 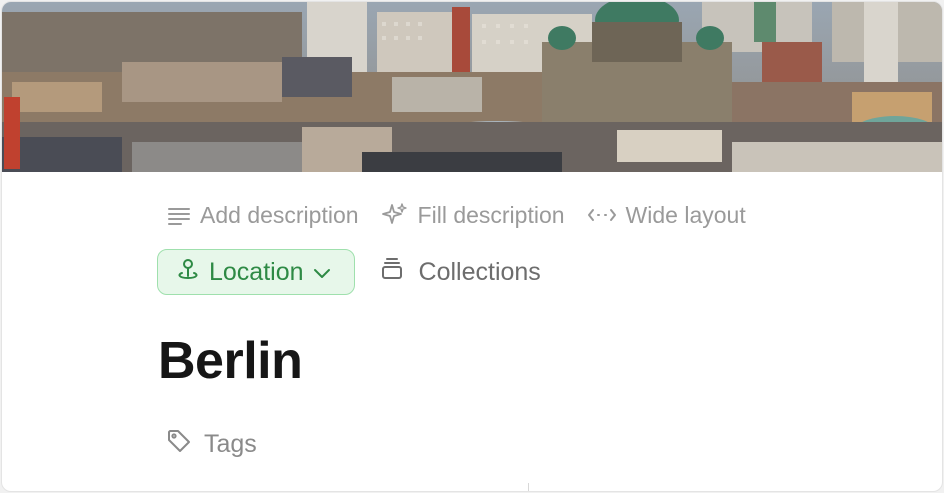 I want to click on lines-icon, so click(x=179, y=215).